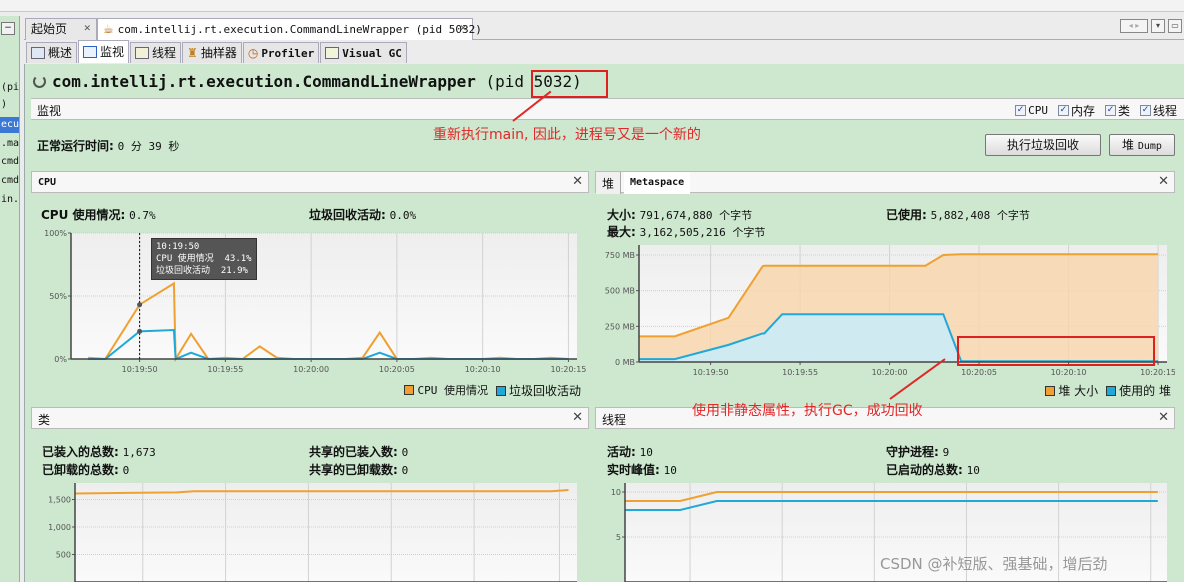 This screenshot has width=1184, height=582. What do you see at coordinates (112, 51) in the screenshot?
I see `tab-label: 监视` at bounding box center [112, 51].